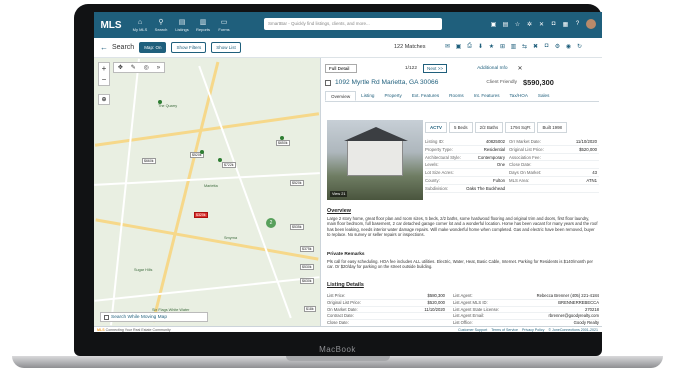 The image size is (675, 373). Describe the element at coordinates (512, 181) in the screenshot. I see `fact-row: County: Fulton MLS Area: ATN1` at that location.